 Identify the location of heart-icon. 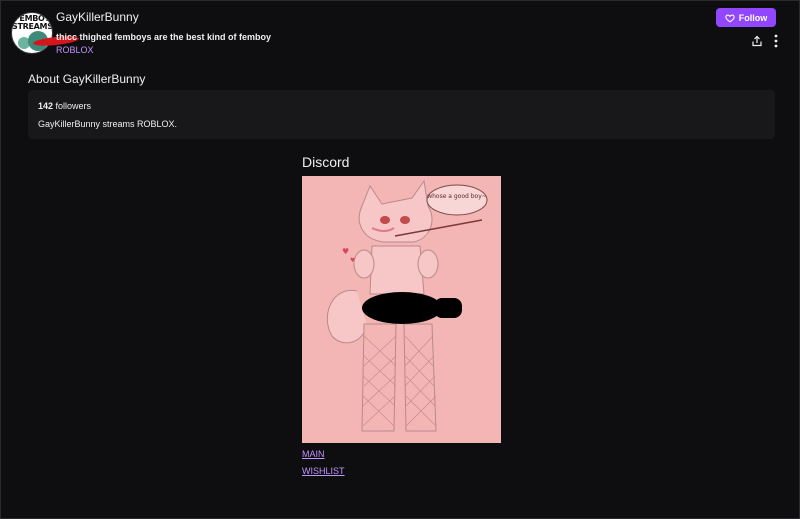
(730, 18).